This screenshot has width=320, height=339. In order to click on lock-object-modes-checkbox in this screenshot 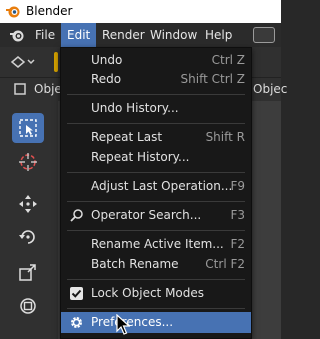, I will do `click(76, 293)`.